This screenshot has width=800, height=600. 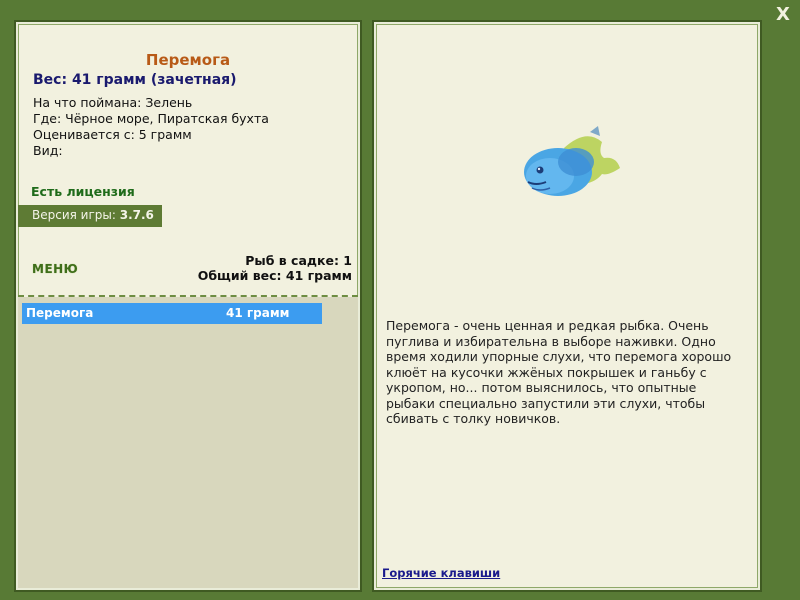 What do you see at coordinates (83, 191) in the screenshot?
I see `license-status: Есть лицензия` at bounding box center [83, 191].